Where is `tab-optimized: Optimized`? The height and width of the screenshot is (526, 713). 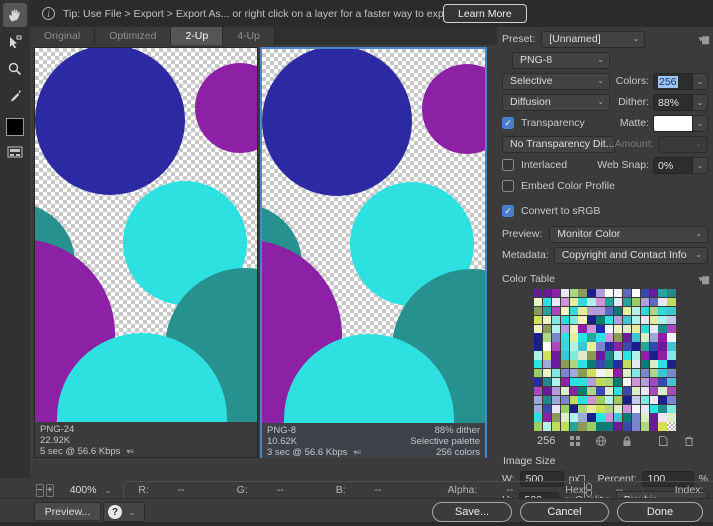 tab-optimized: Optimized is located at coordinates (133, 36).